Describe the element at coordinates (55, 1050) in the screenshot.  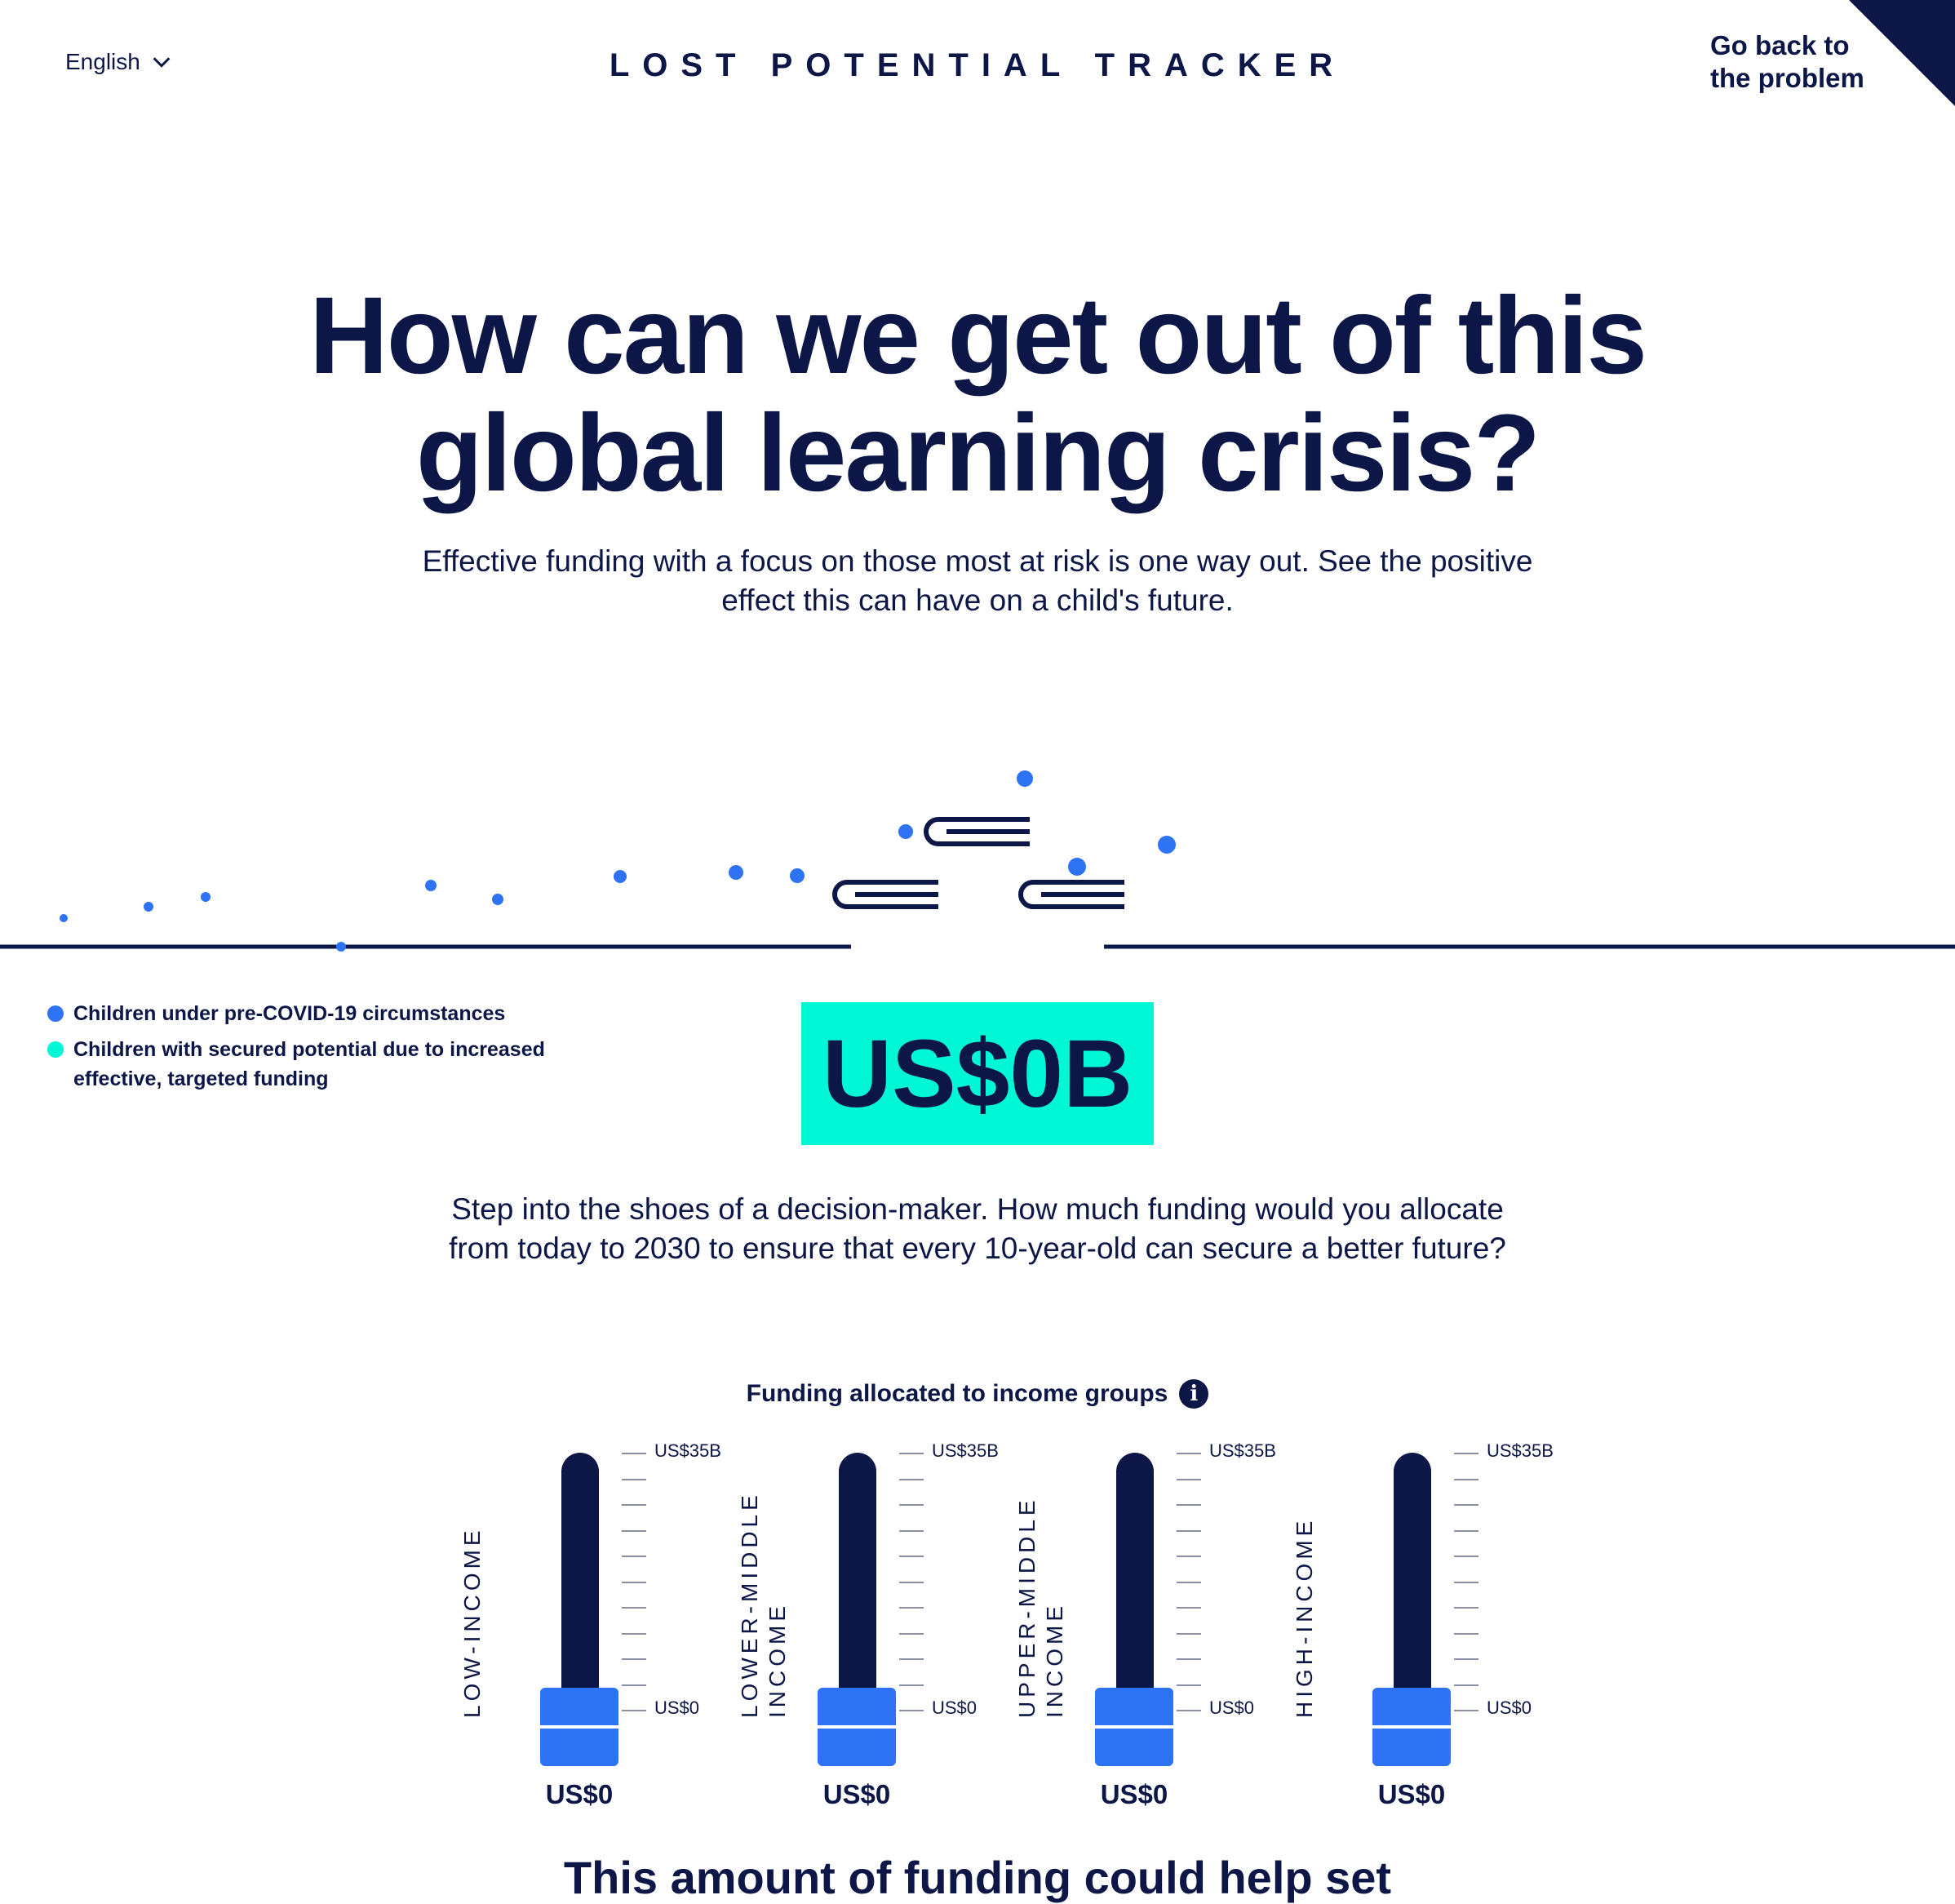
I see `legend-dot-teal` at that location.